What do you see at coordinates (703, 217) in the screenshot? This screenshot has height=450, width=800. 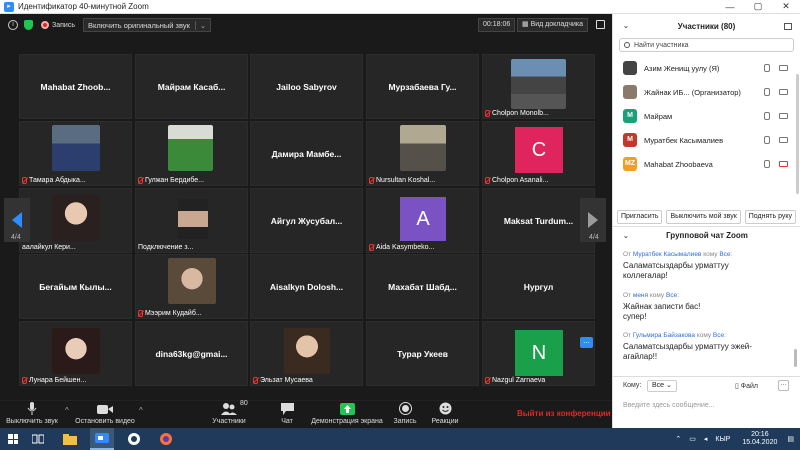 I see `mute-me-button: Выключить мой звук` at bounding box center [703, 217].